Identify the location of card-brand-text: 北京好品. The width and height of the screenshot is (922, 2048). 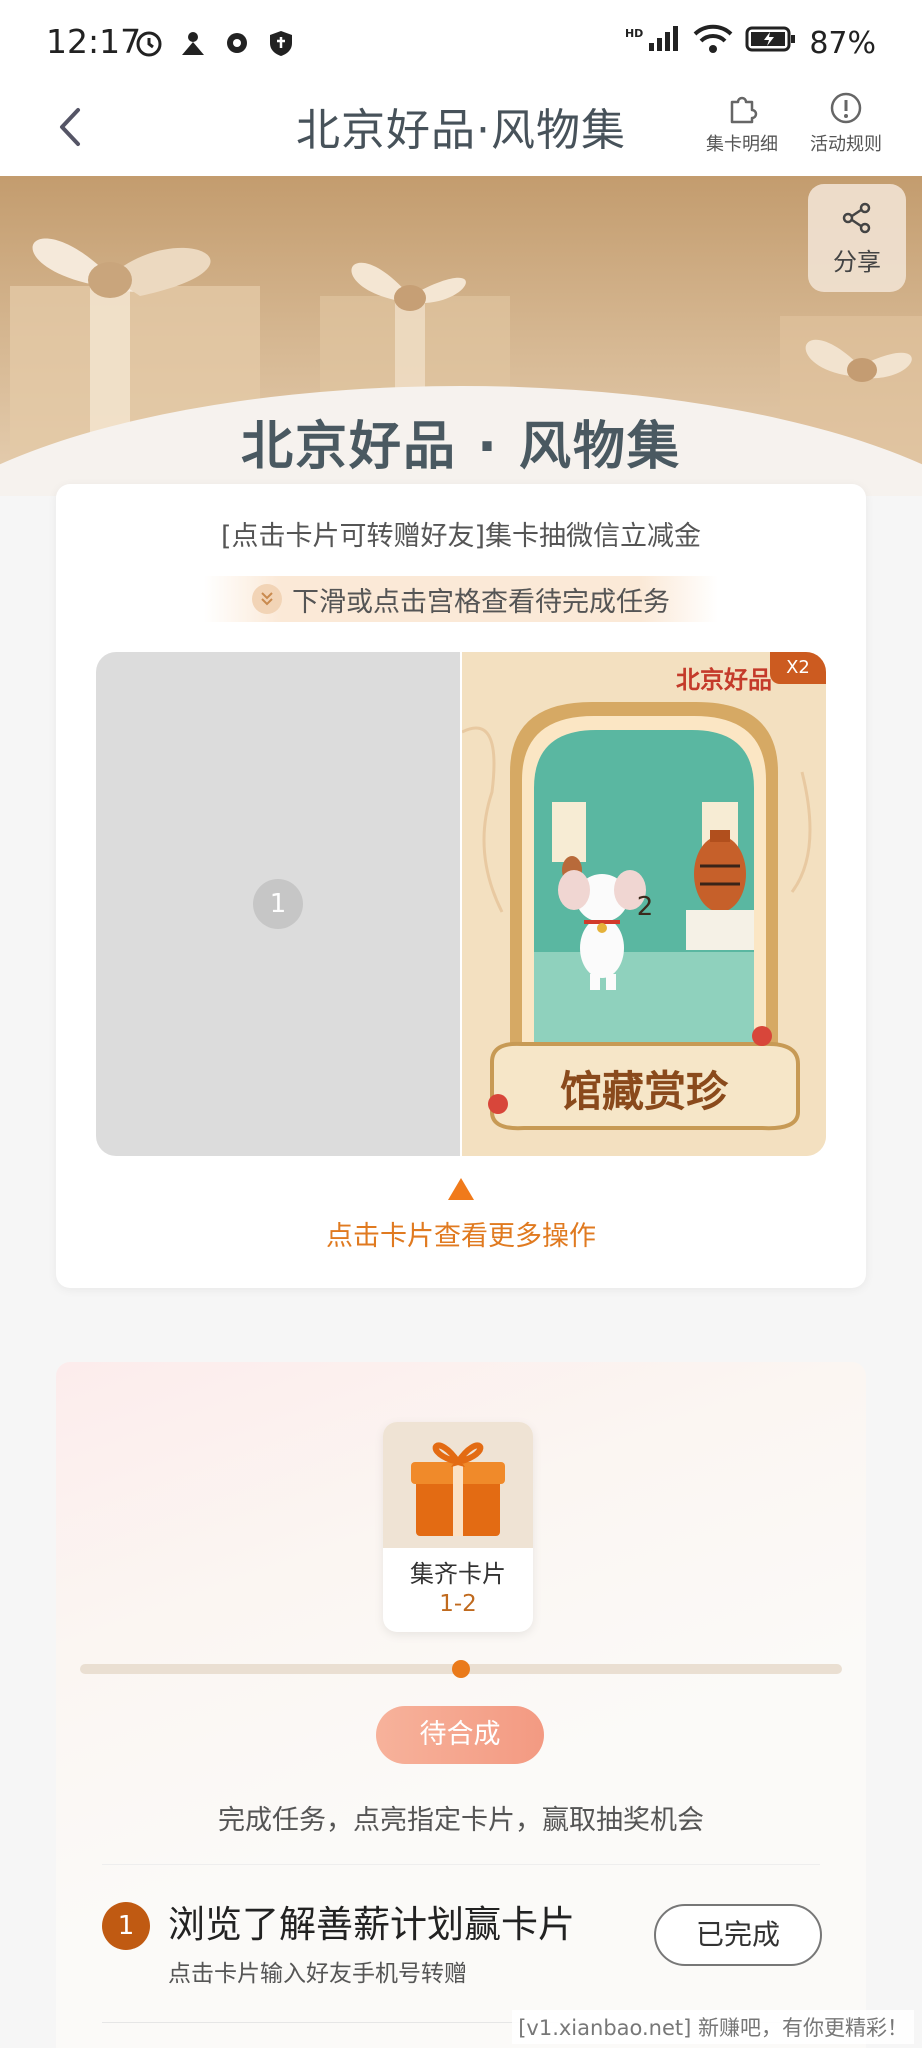
(724, 679).